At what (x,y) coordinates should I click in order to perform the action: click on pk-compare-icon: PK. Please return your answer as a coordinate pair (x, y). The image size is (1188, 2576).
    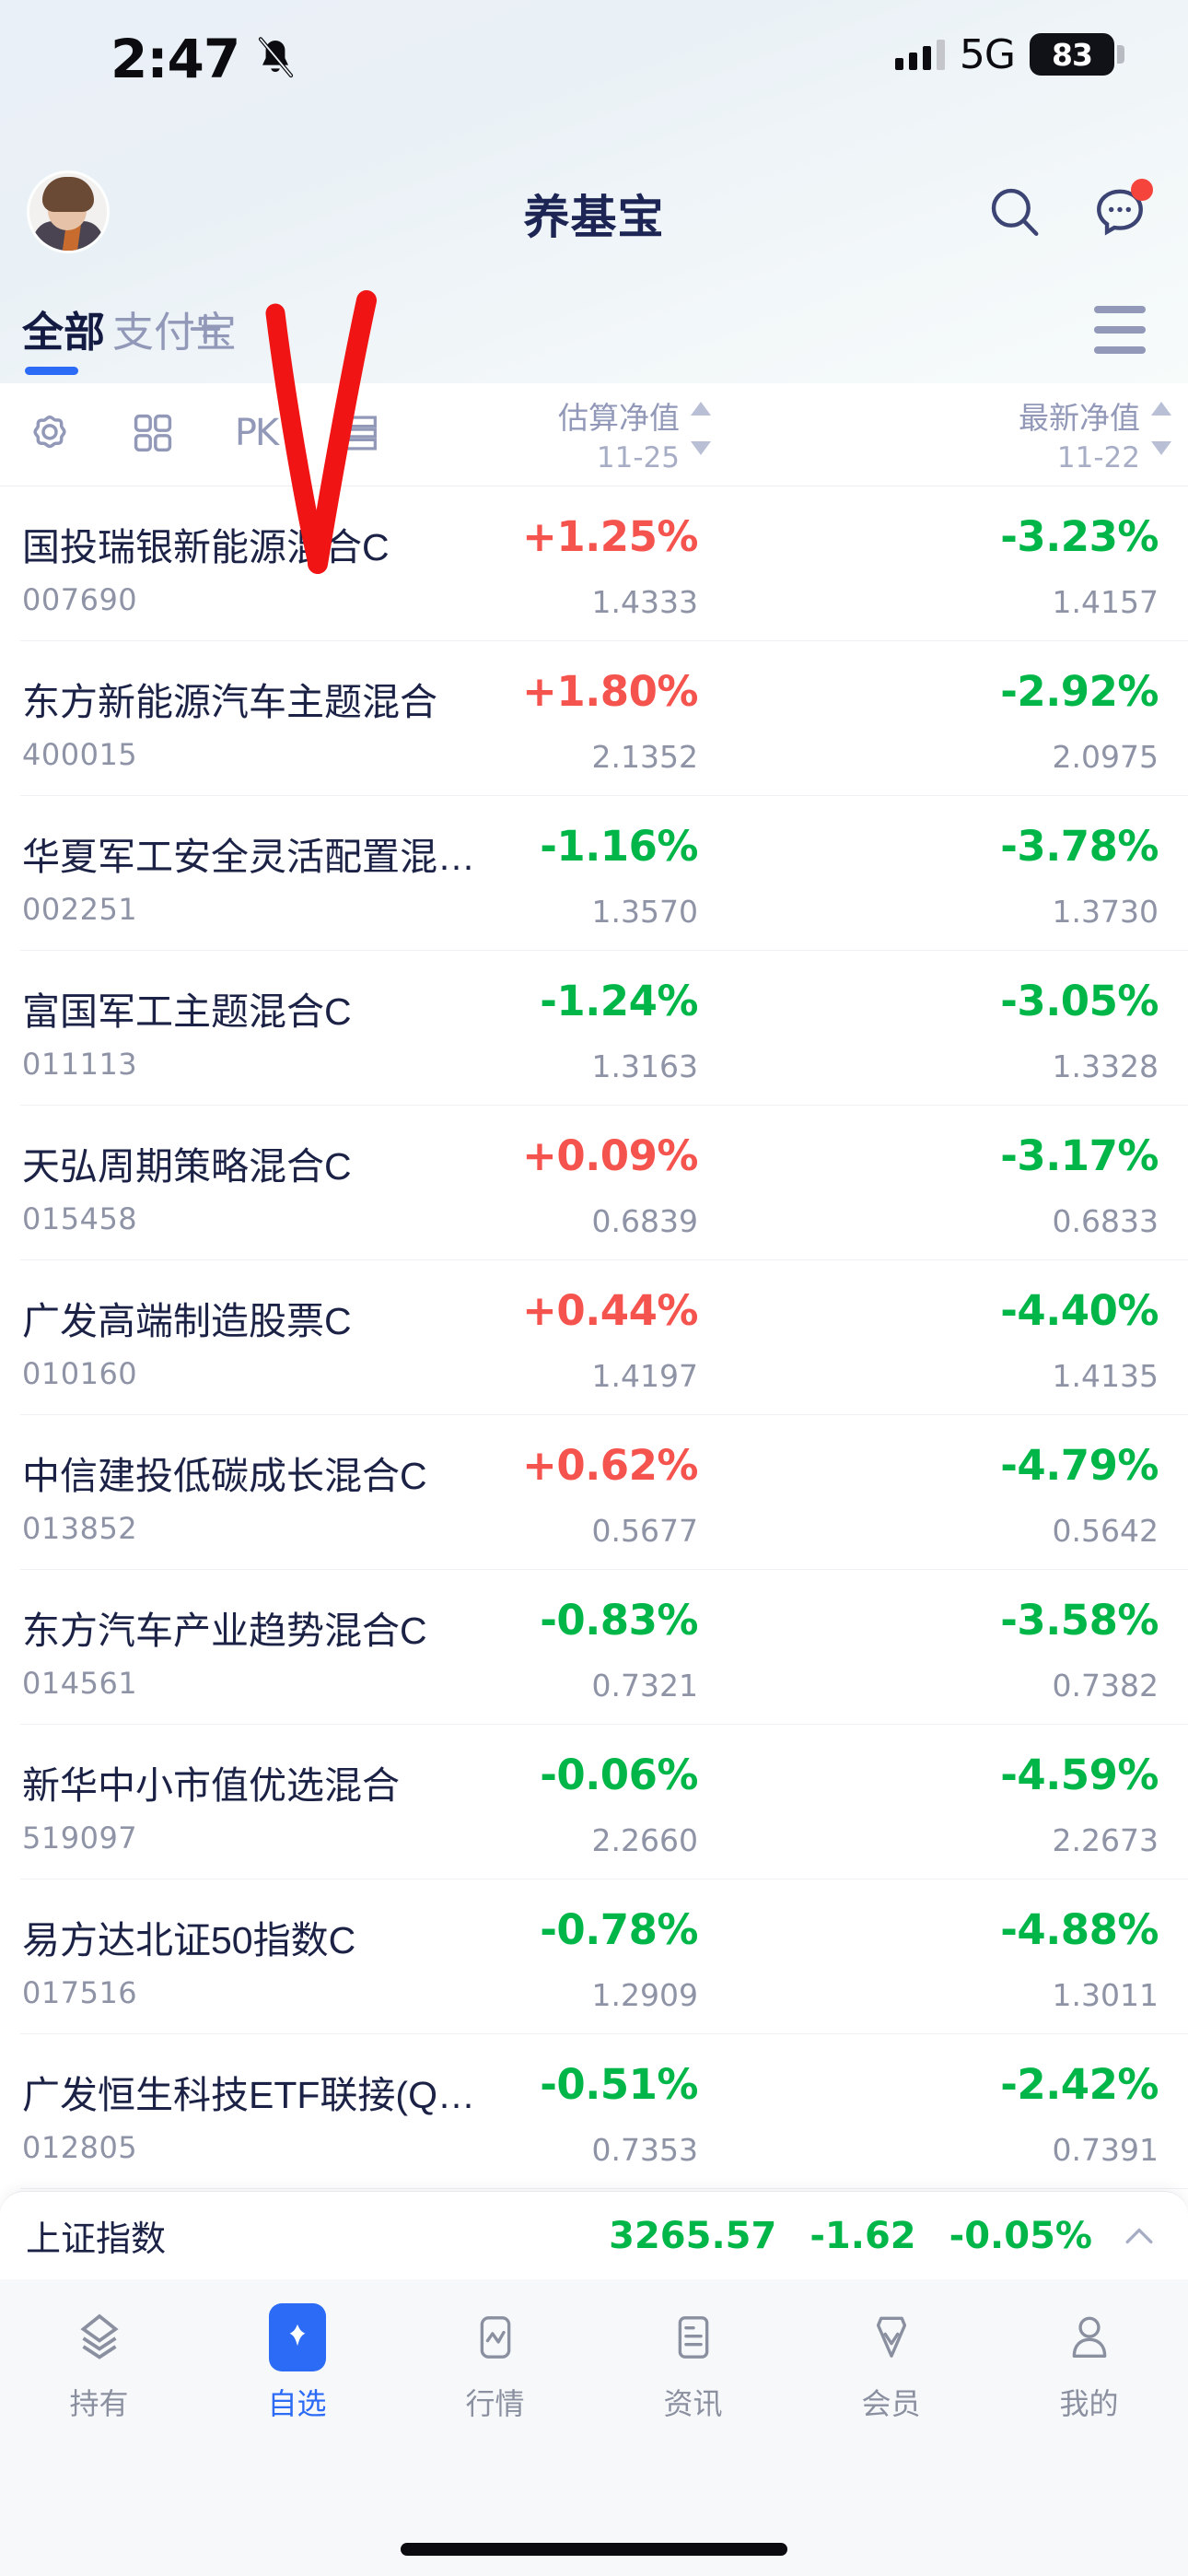
    Looking at the image, I should click on (256, 433).